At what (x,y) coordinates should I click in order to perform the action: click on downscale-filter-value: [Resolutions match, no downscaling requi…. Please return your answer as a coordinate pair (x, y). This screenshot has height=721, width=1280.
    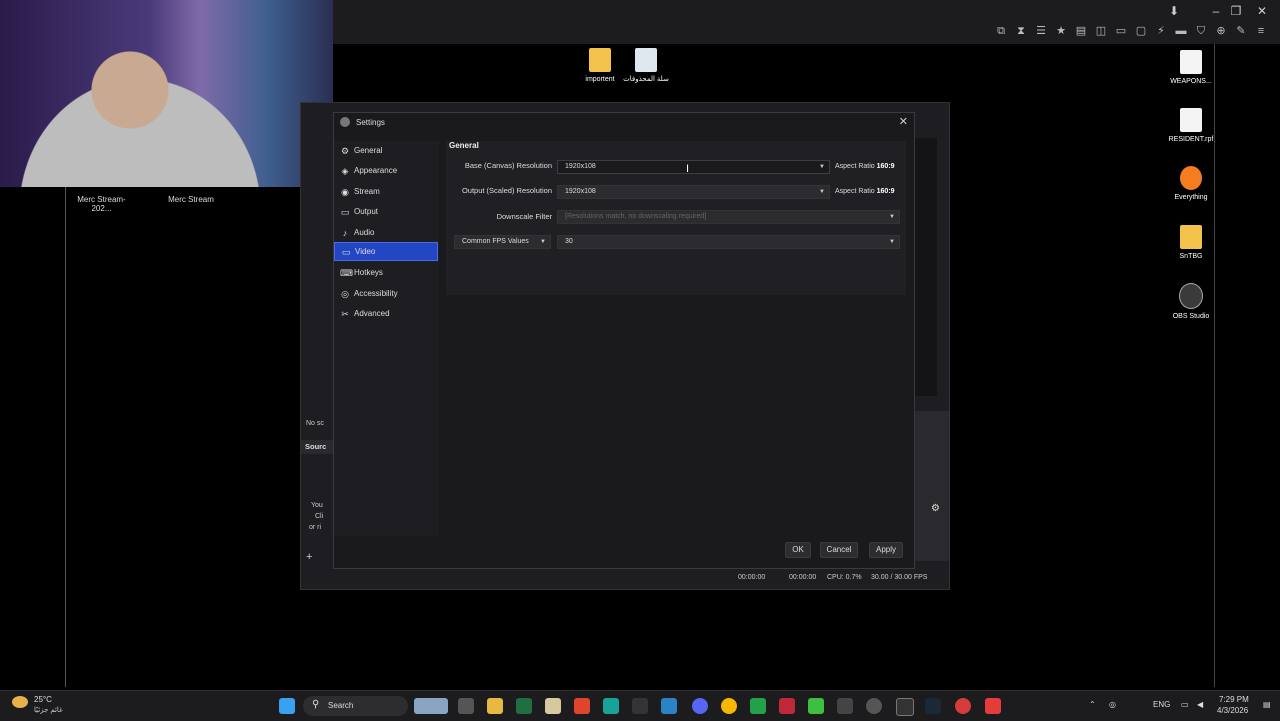
    Looking at the image, I should click on (636, 216).